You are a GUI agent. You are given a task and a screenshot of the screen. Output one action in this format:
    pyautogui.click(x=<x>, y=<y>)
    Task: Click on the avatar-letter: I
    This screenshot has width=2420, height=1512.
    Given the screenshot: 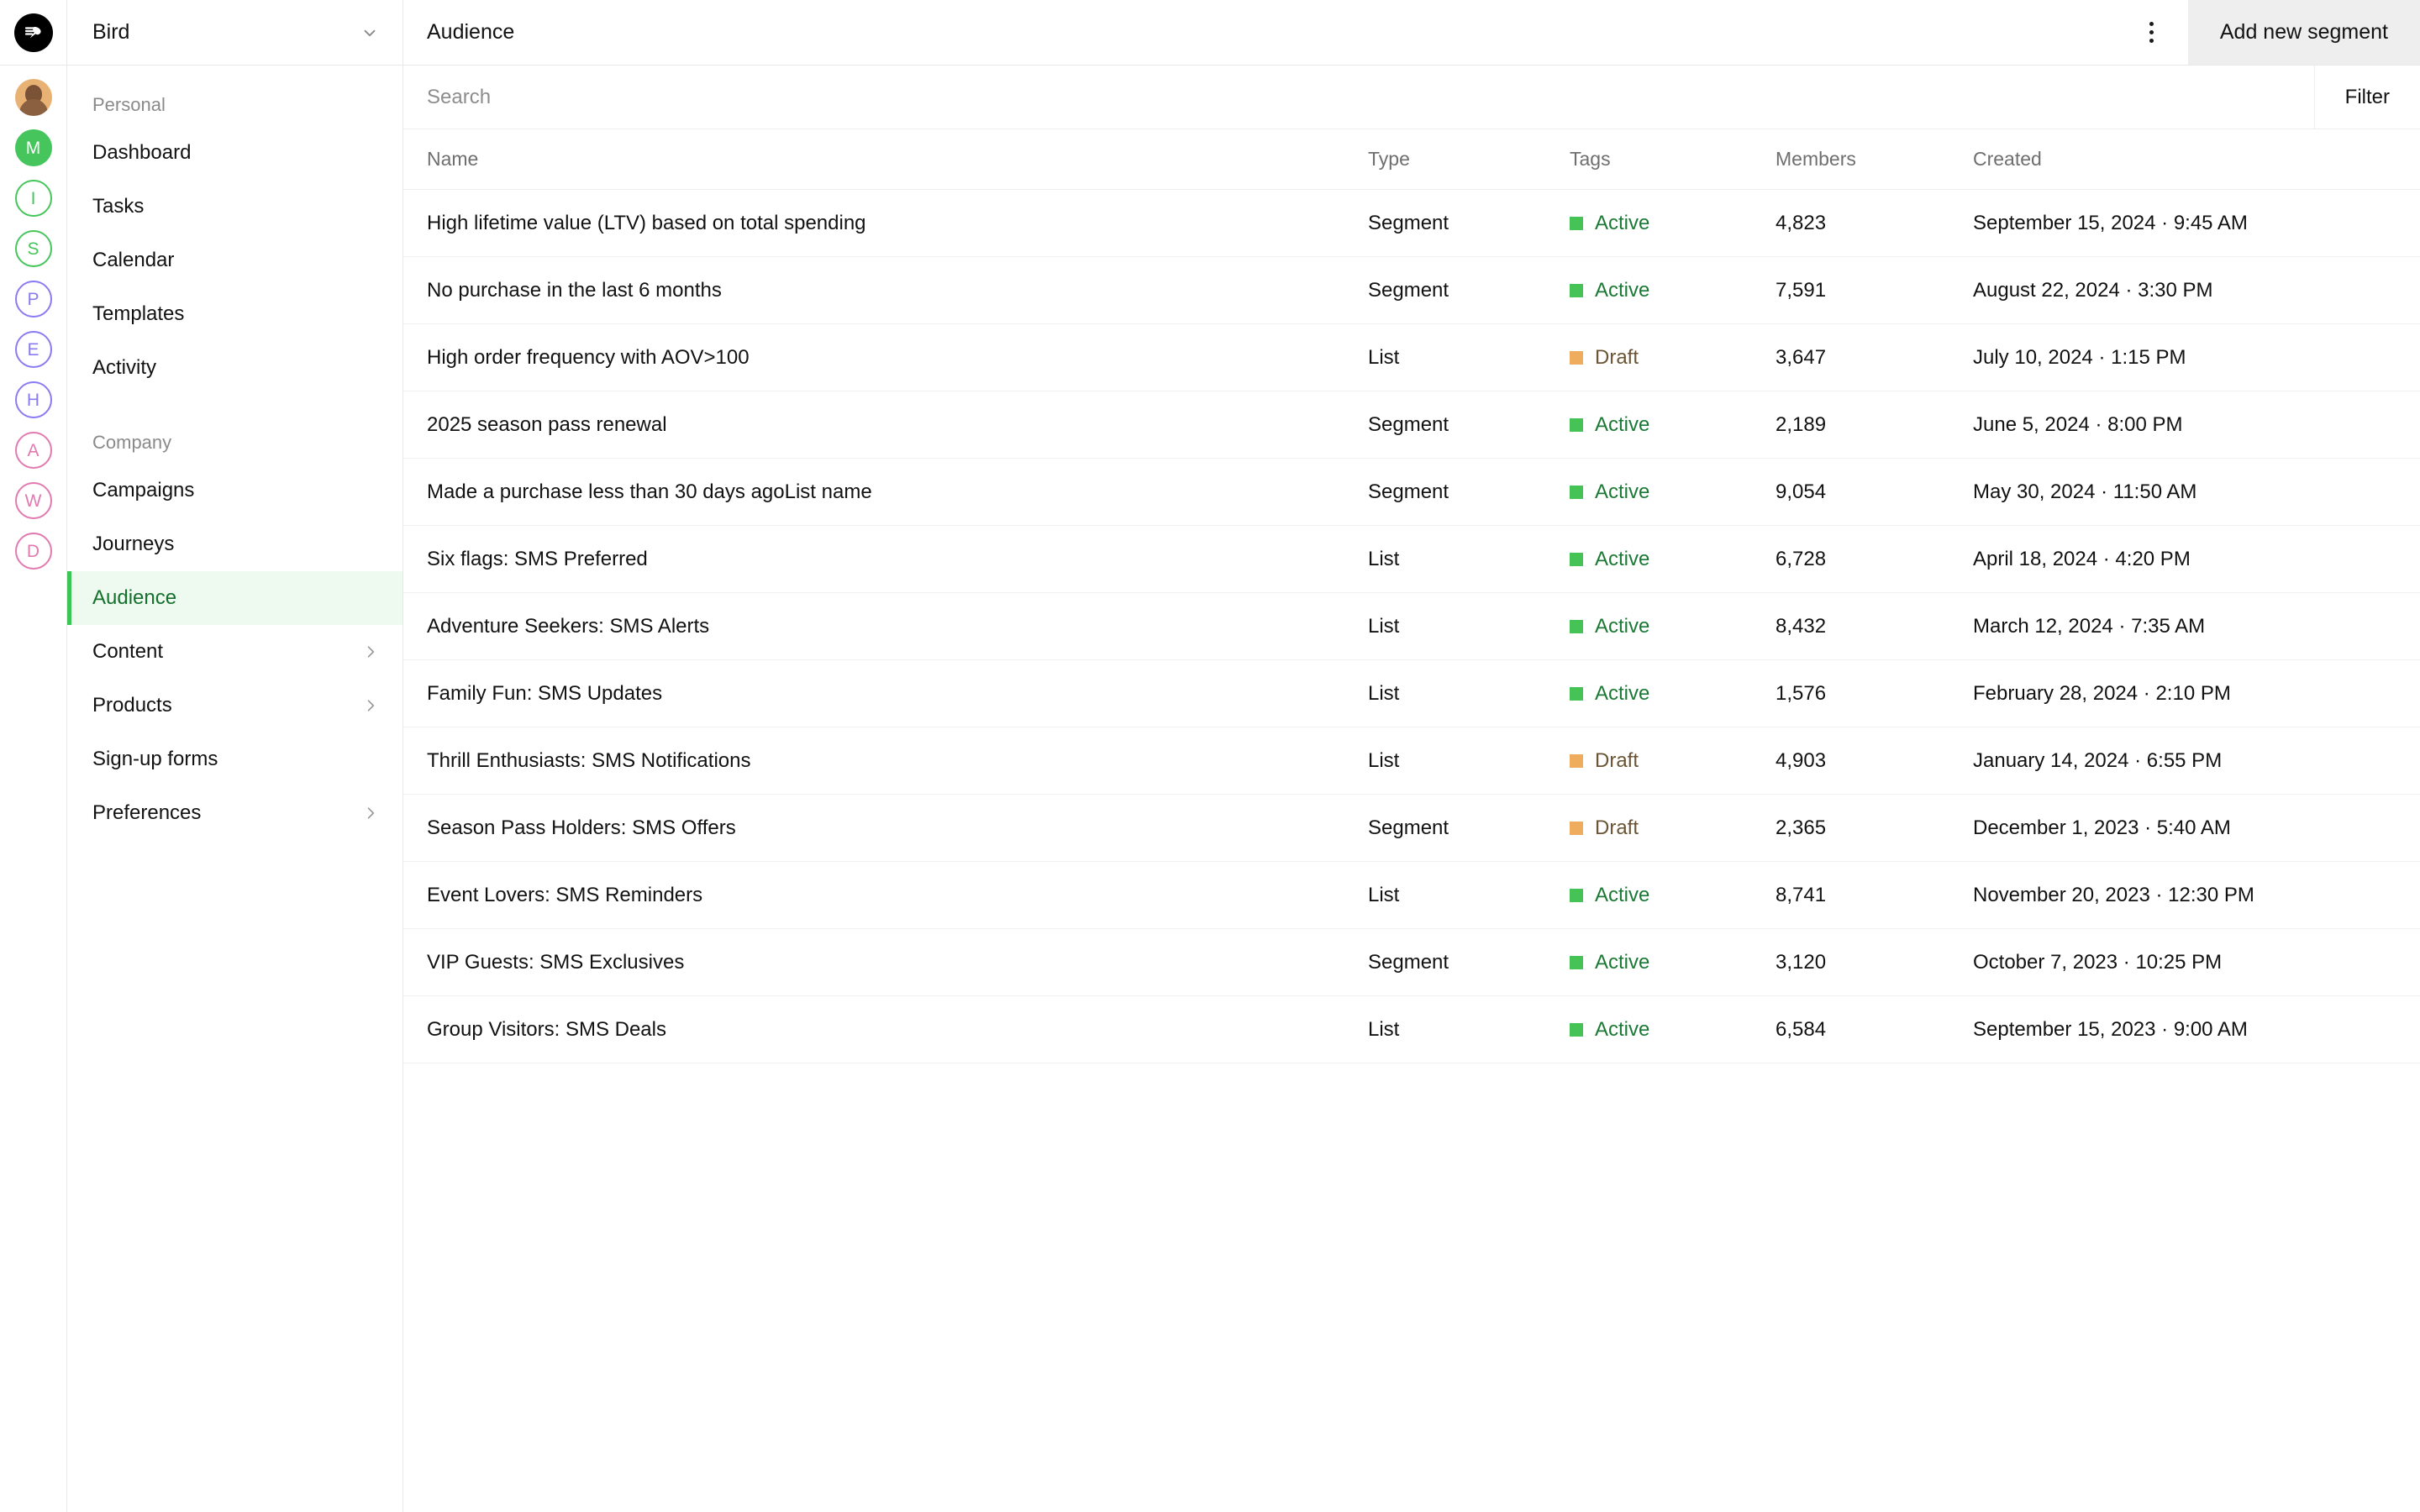 What is the action you would take?
    pyautogui.click(x=33, y=198)
    